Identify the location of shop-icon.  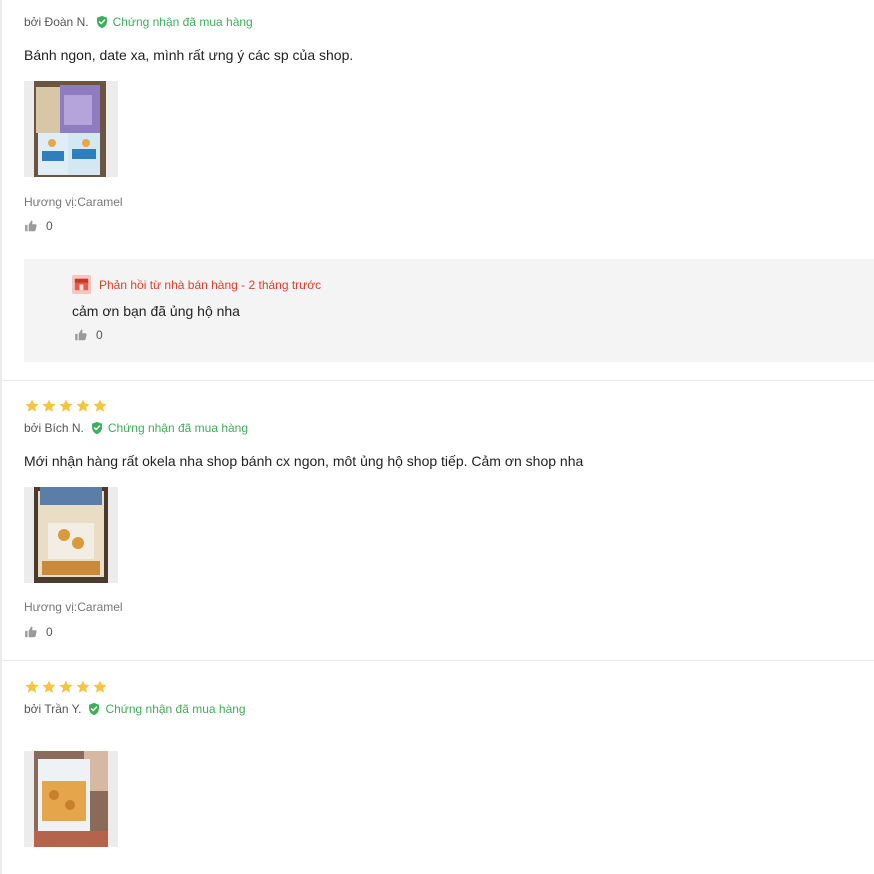
(81, 284).